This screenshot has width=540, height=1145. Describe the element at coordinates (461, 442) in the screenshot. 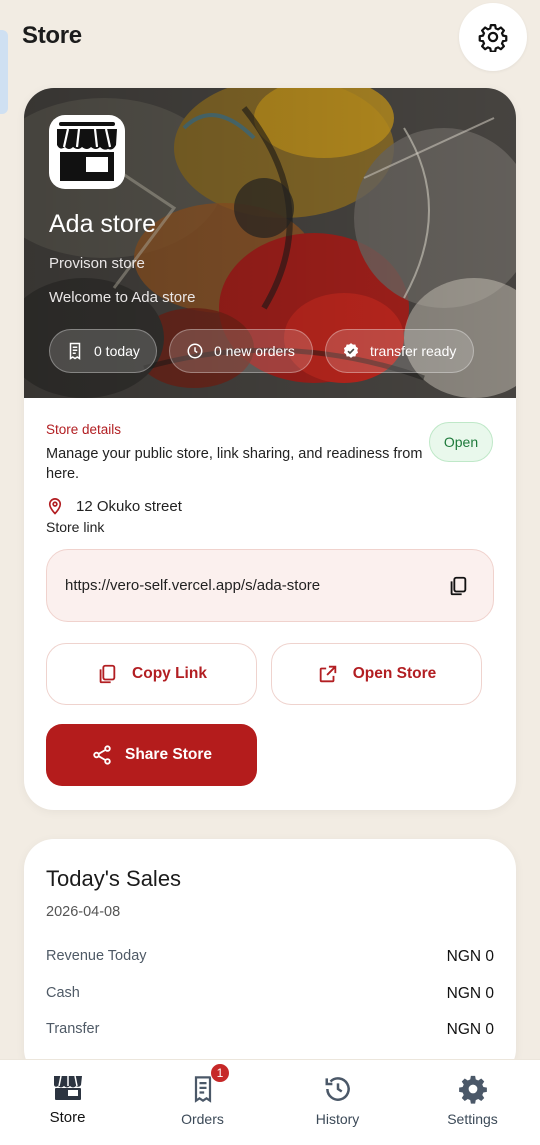

I see `status-badge: Open` at that location.